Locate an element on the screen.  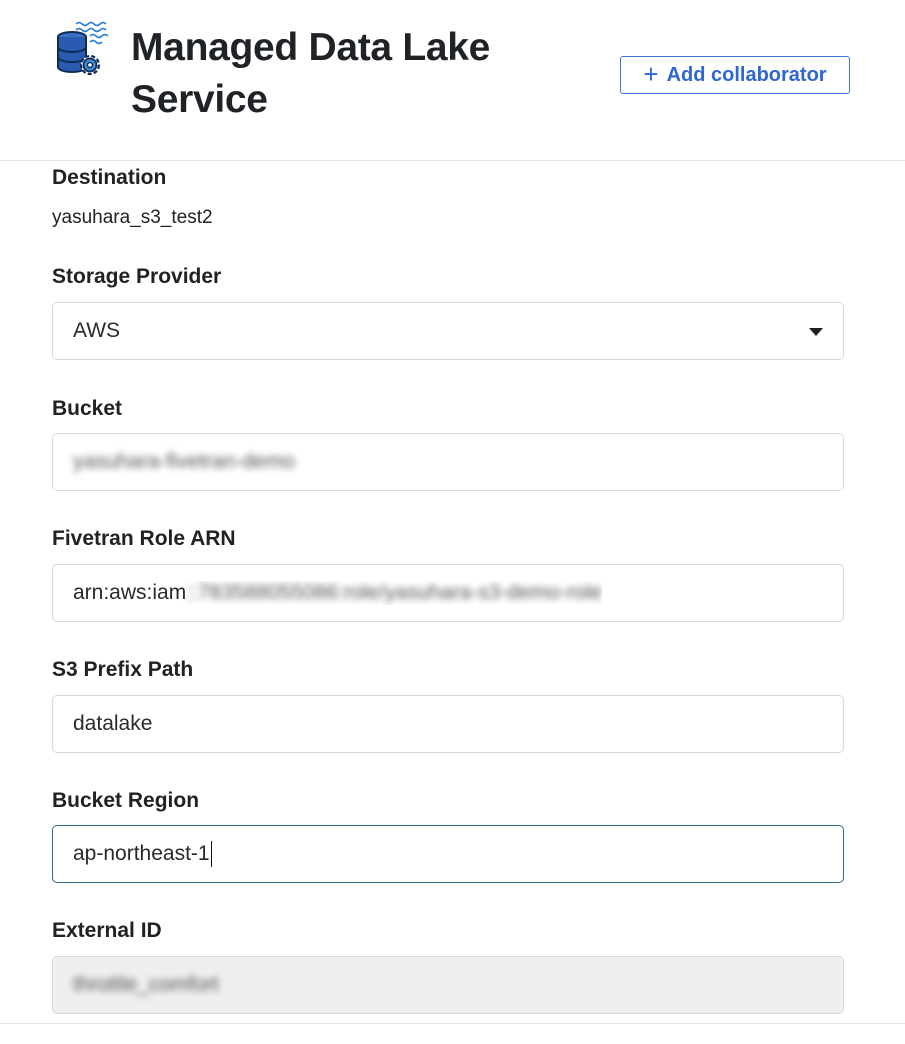
destination-value: yasuhara_s3_test2 is located at coordinates (132, 217).